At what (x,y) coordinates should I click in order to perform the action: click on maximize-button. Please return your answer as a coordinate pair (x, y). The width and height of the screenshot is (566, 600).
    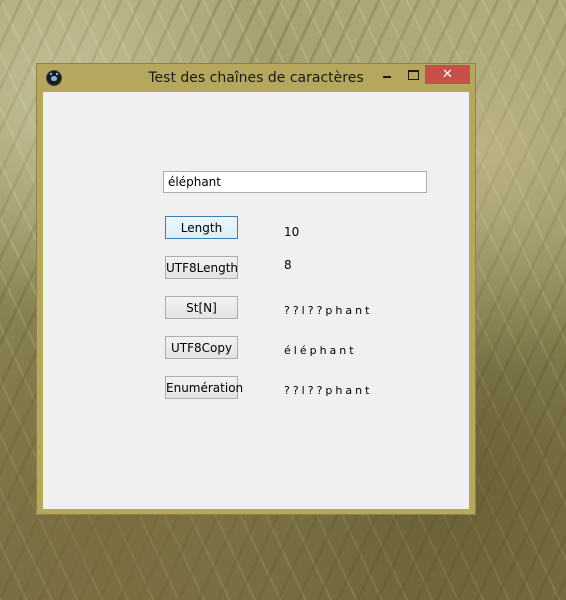
    Looking at the image, I should click on (413, 75).